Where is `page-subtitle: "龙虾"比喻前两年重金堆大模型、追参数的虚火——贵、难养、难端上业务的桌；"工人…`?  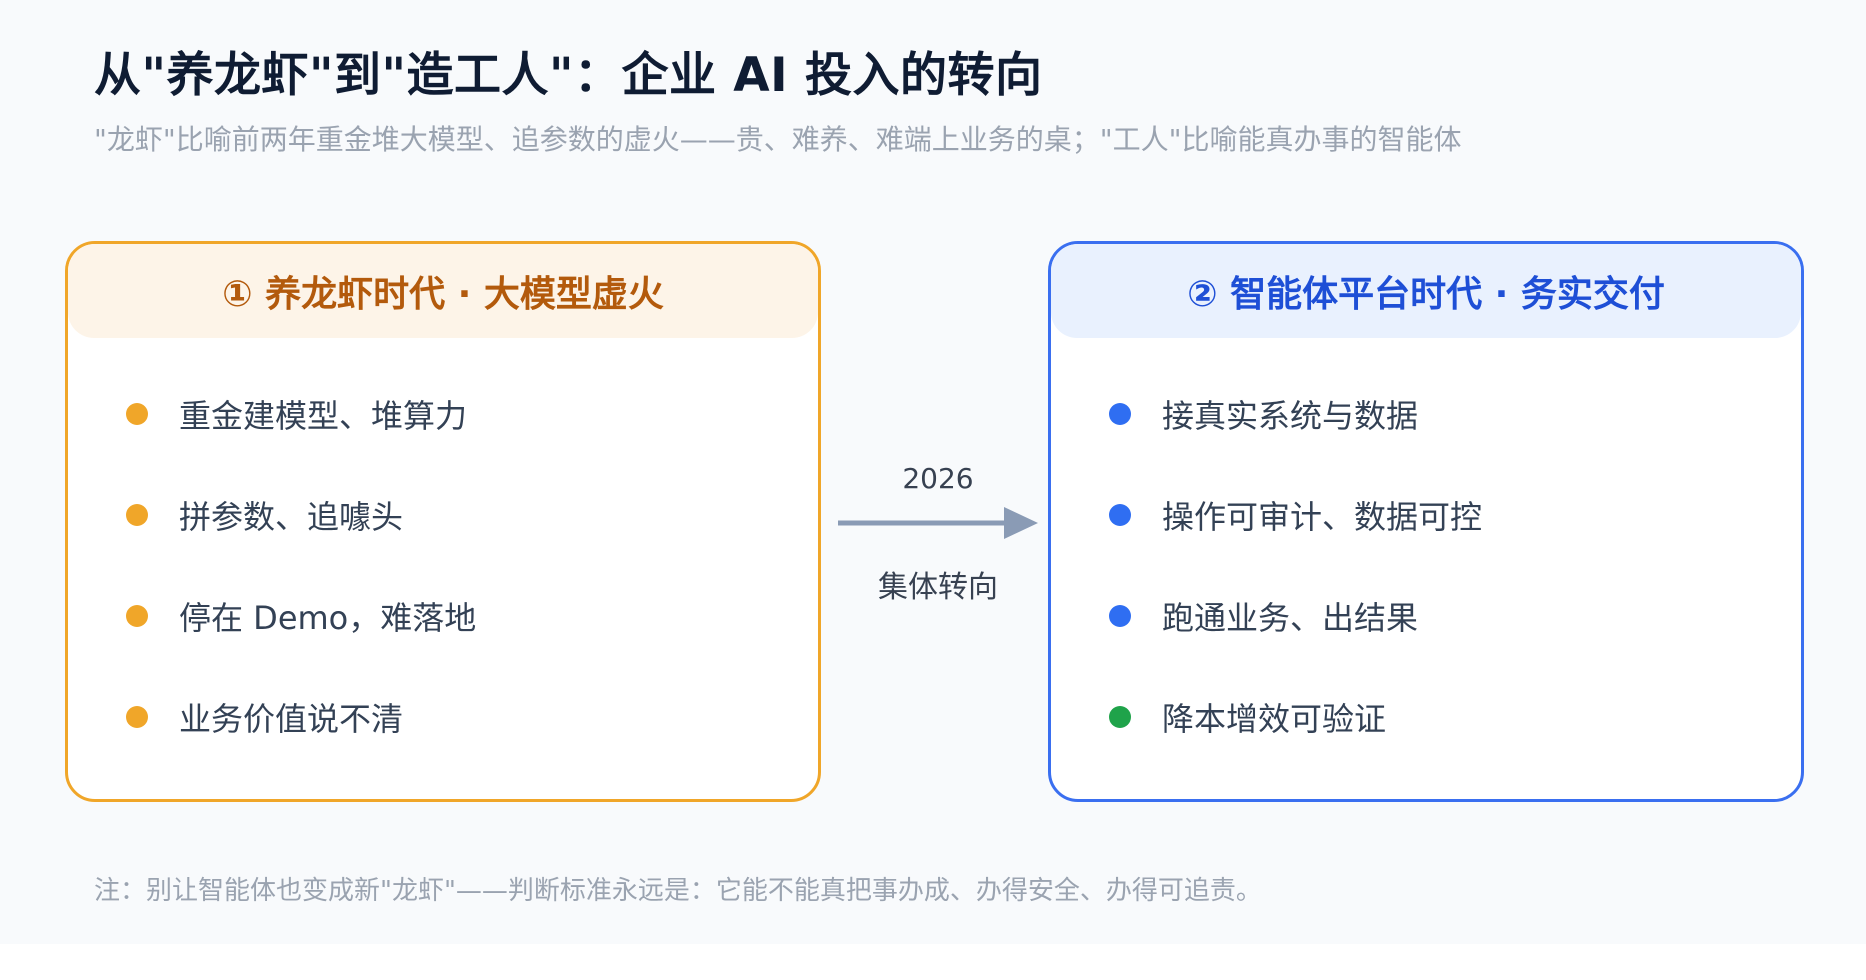 page-subtitle: "龙虾"比喻前两年重金堆大模型、追参数的虚火——贵、难养、难端上业务的桌；"工人… is located at coordinates (778, 139).